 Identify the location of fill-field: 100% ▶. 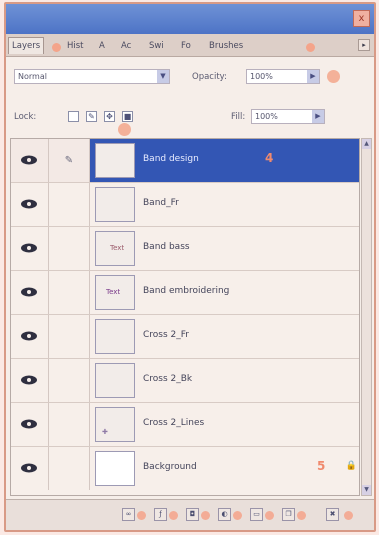
(288, 116).